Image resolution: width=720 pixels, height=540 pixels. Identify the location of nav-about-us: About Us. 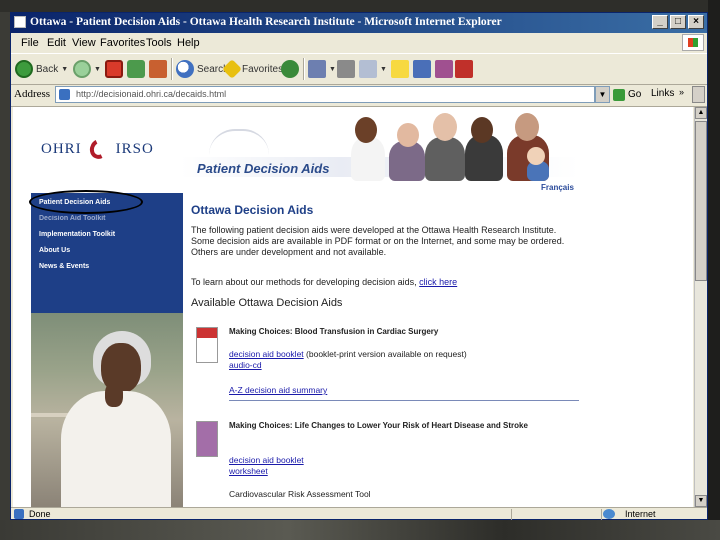
(54, 250).